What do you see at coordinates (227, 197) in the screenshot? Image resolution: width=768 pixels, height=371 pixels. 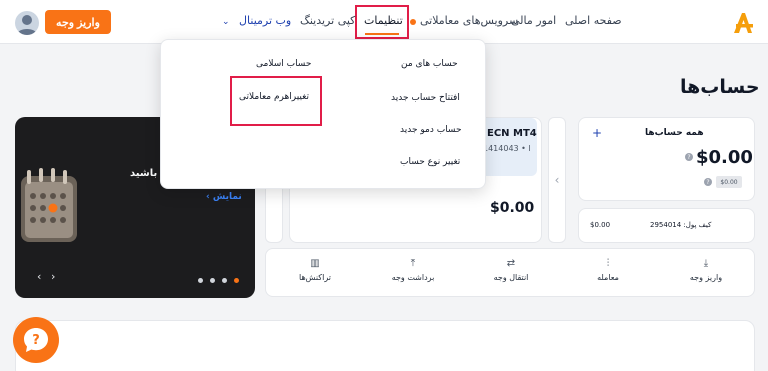 I see `promo-link-label: نمایش` at bounding box center [227, 197].